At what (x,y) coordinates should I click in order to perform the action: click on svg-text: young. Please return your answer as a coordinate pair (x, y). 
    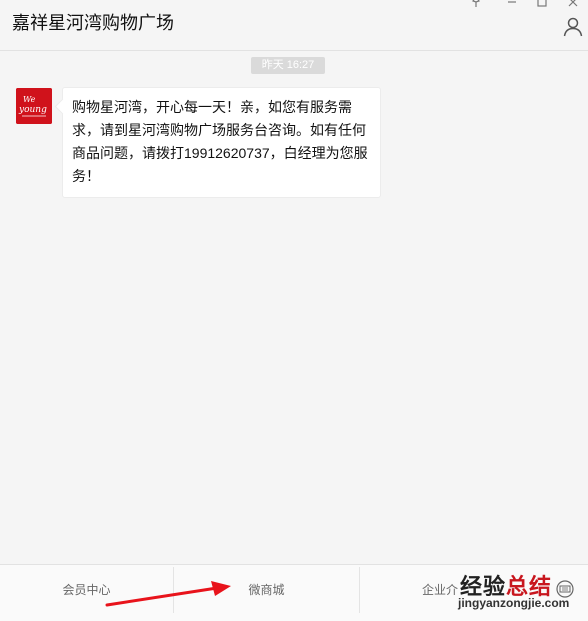
    Looking at the image, I should click on (32, 110).